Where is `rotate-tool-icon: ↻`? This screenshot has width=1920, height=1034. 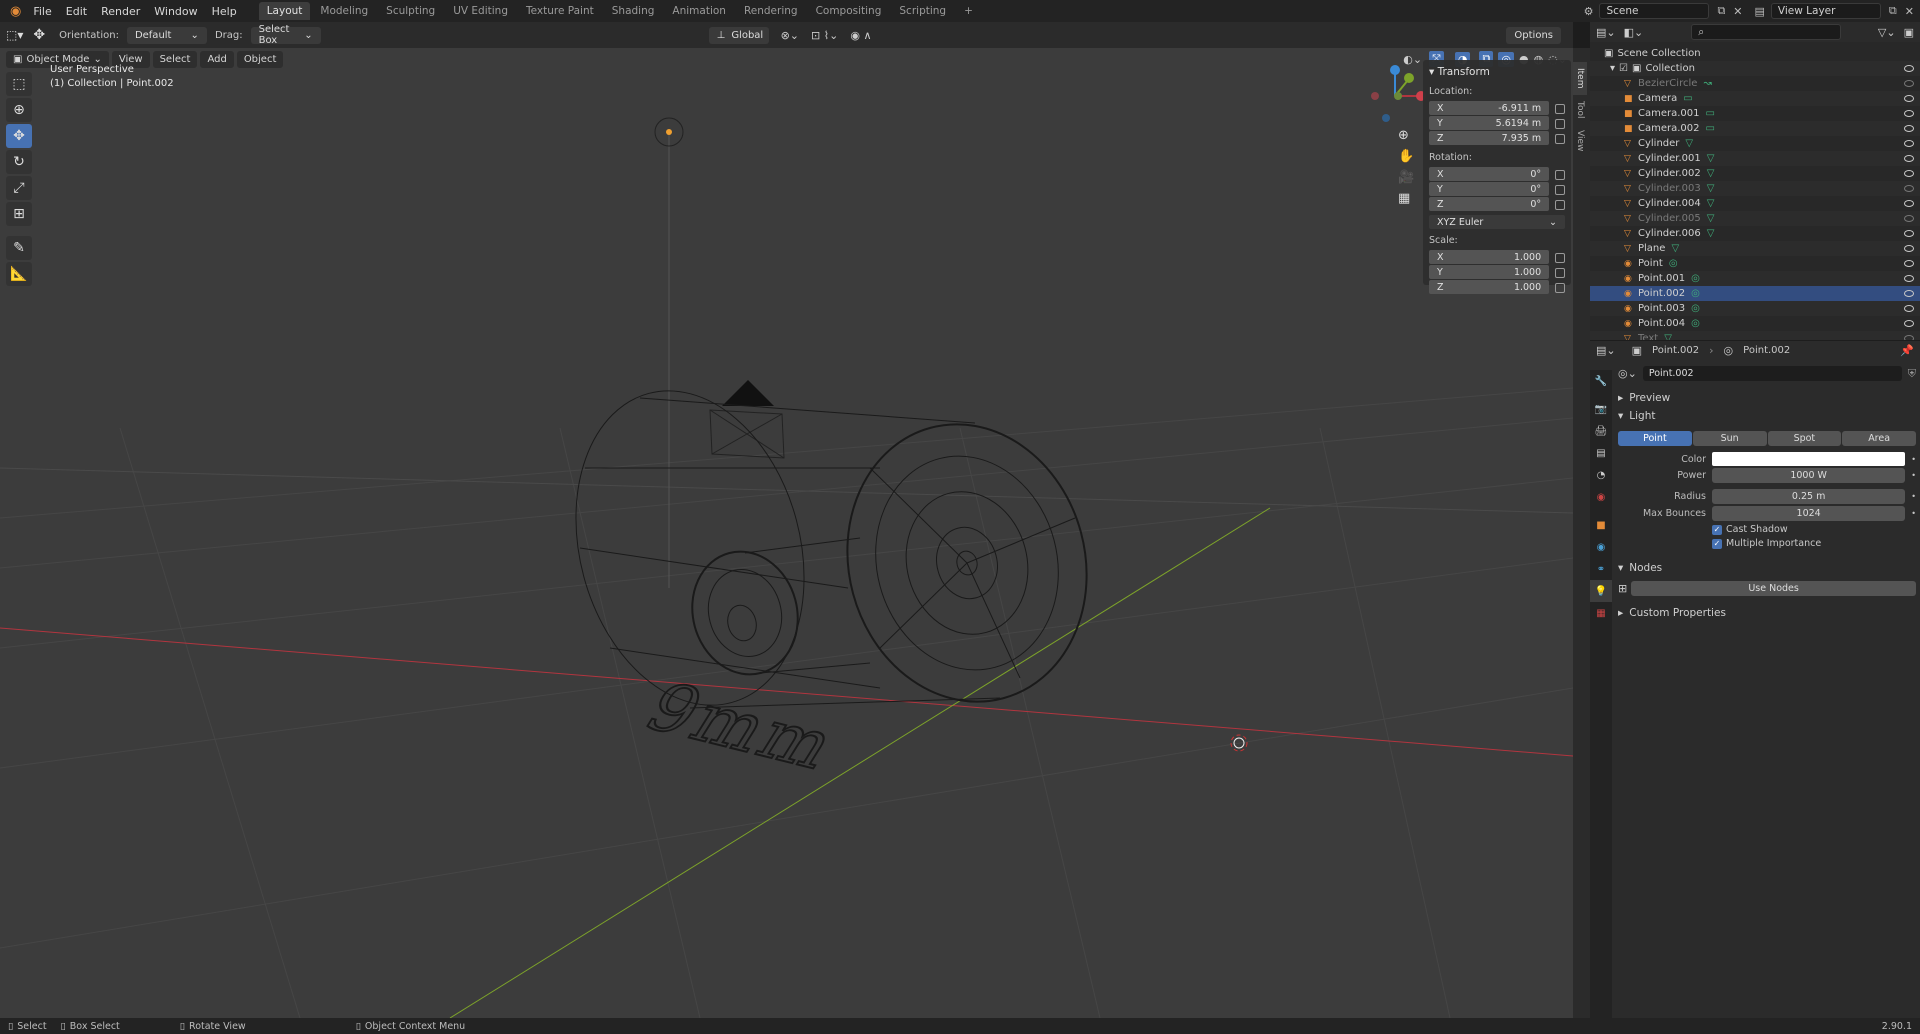 rotate-tool-icon: ↻ is located at coordinates (19, 162).